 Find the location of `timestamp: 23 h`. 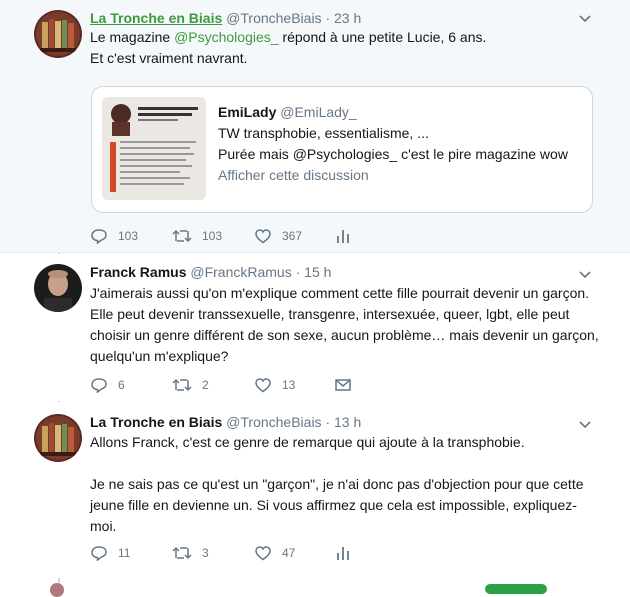

timestamp: 23 h is located at coordinates (347, 18).